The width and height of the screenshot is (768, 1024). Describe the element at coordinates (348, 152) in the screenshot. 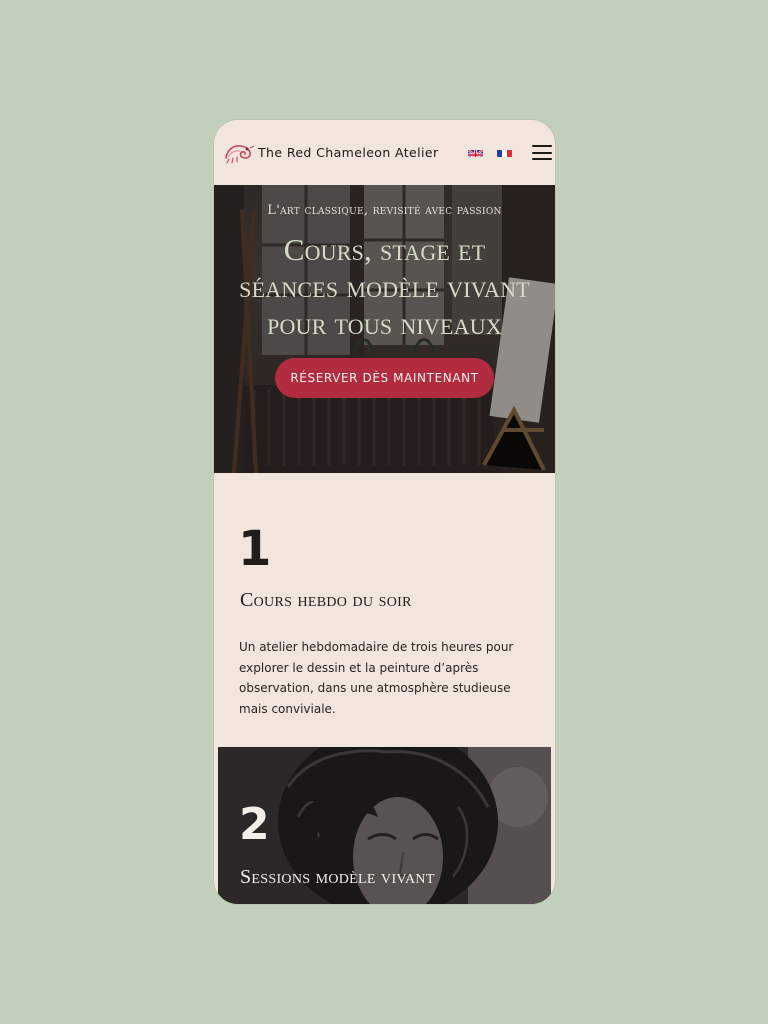

I see `brand-name: The Red Chameleon Atelier` at that location.